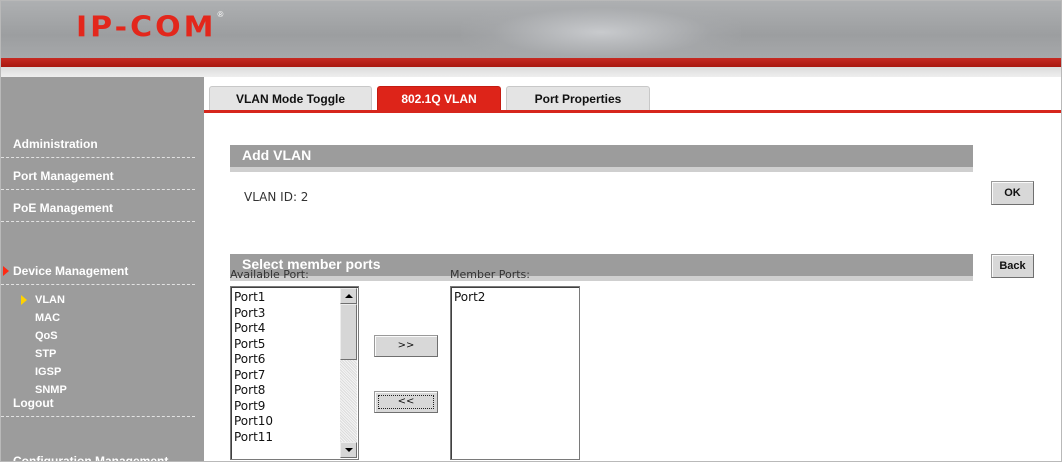 This screenshot has width=1062, height=462. I want to click on member-ports-label: Member Ports:, so click(490, 274).